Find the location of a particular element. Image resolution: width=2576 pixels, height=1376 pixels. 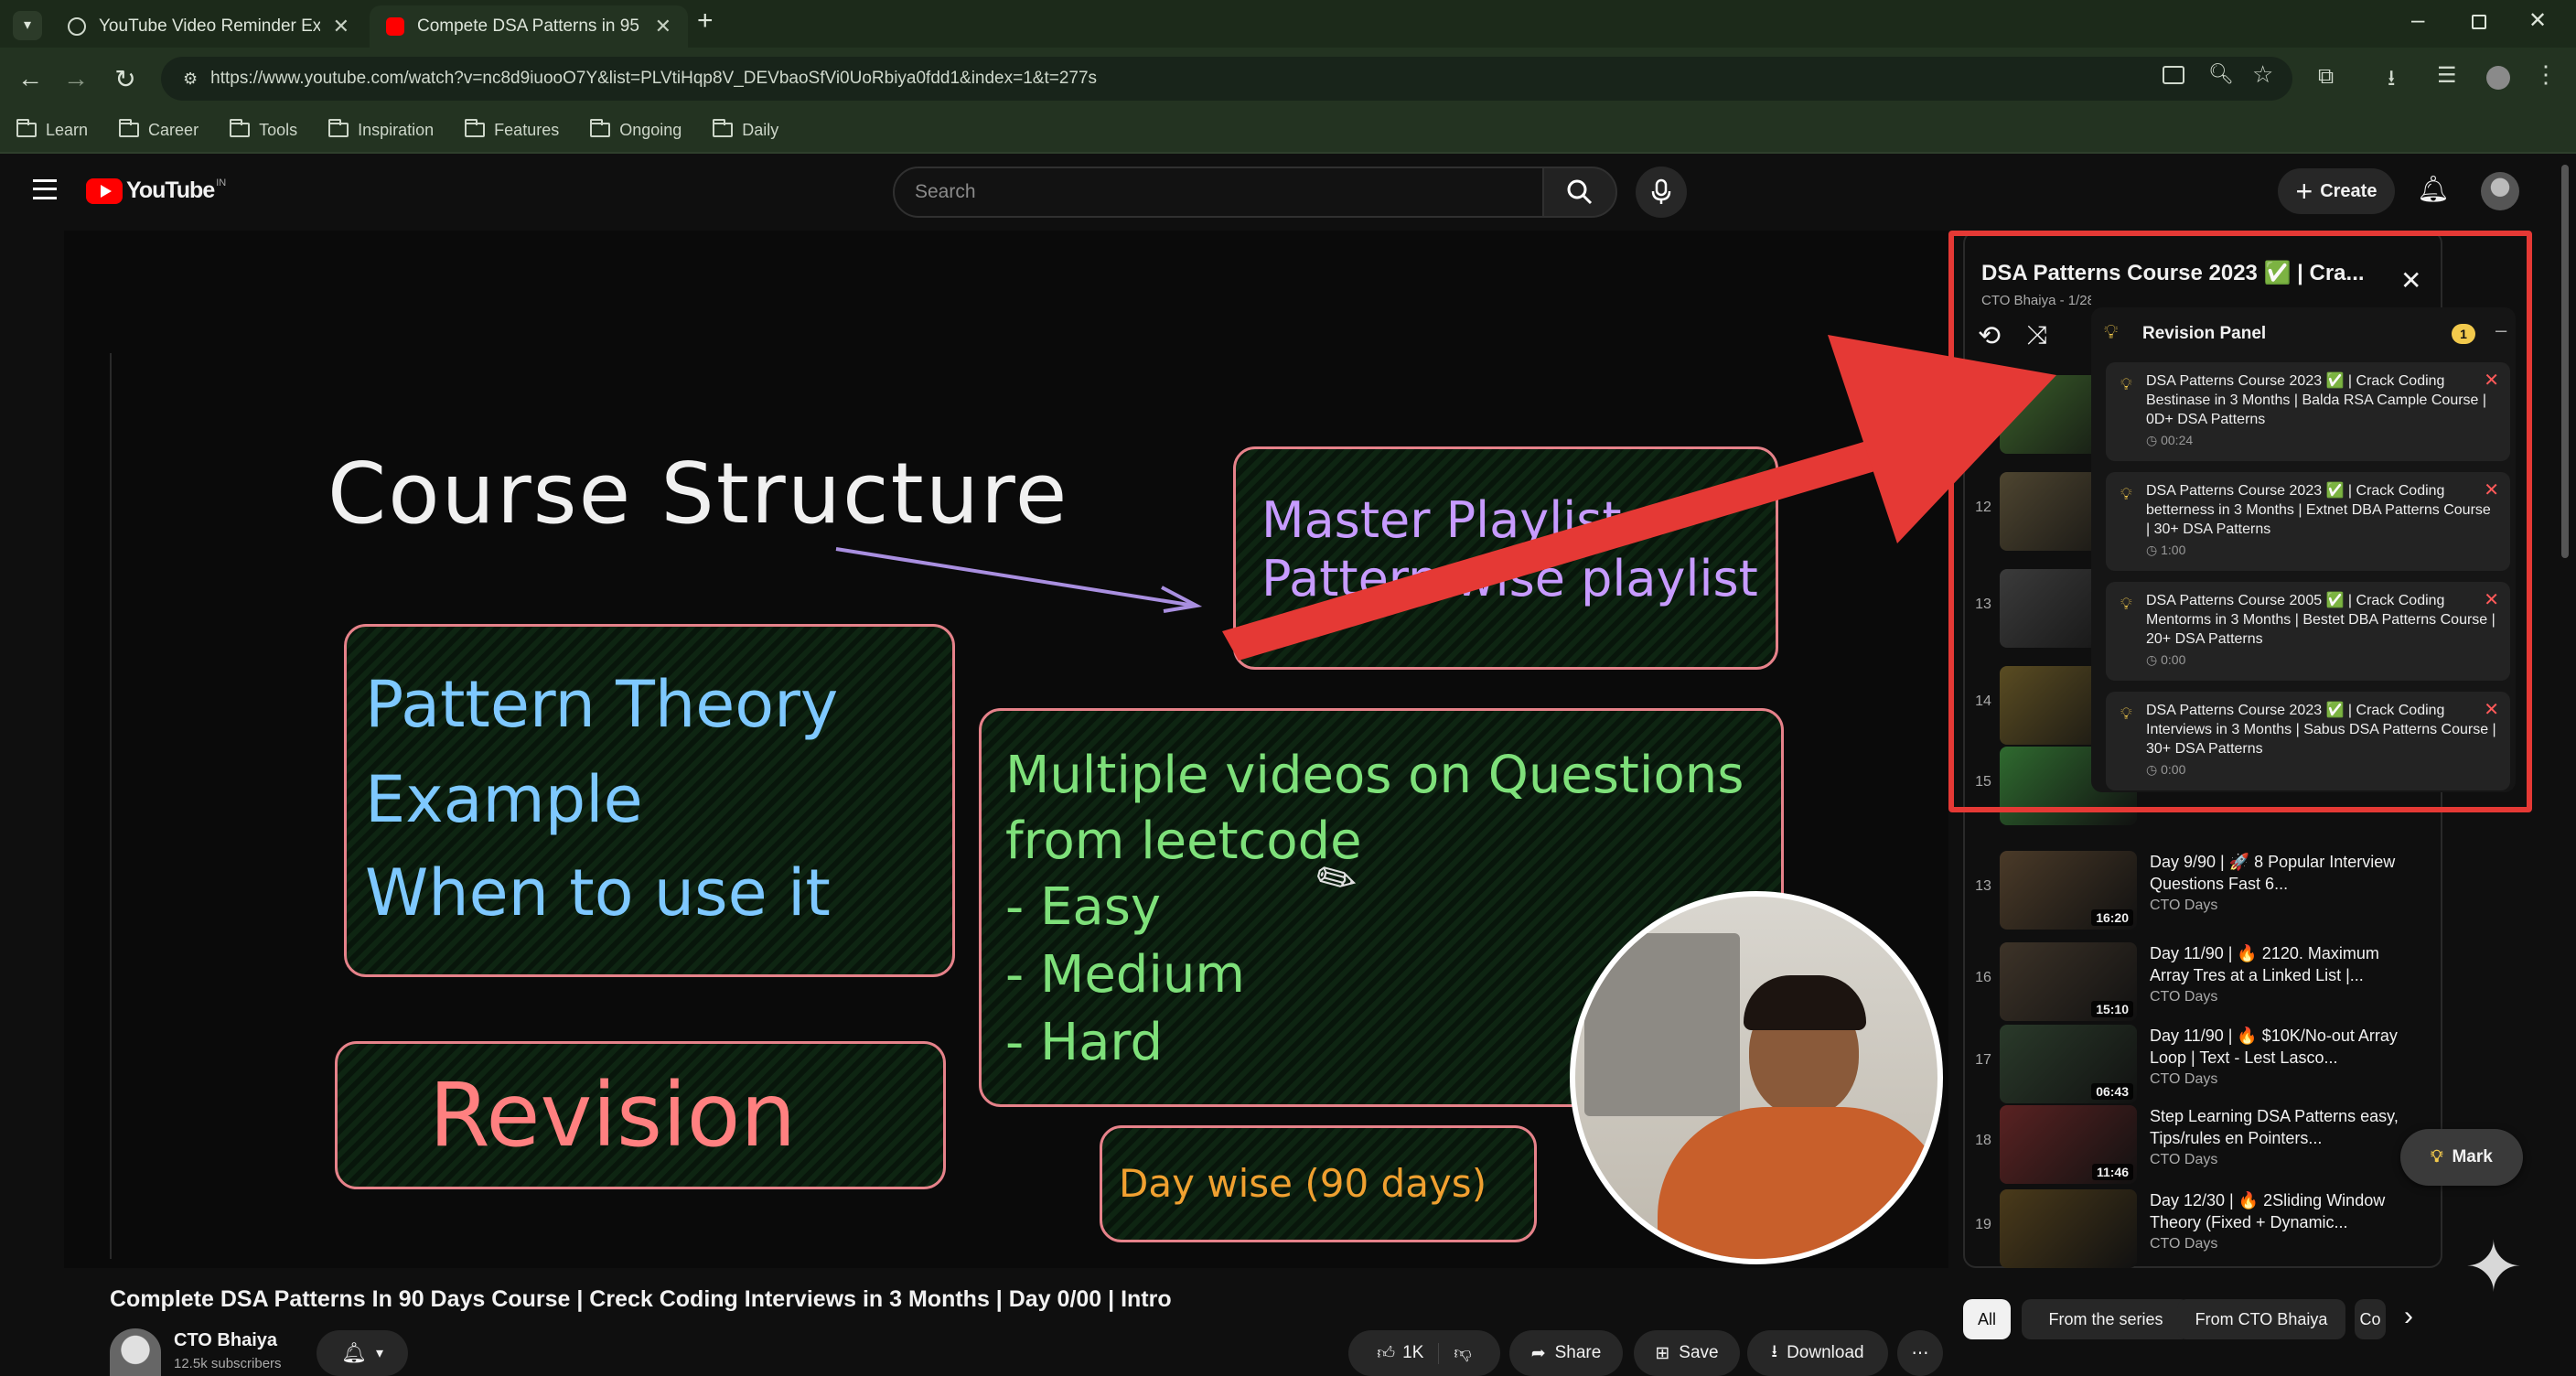

presenter-webcam is located at coordinates (1757, 1077).